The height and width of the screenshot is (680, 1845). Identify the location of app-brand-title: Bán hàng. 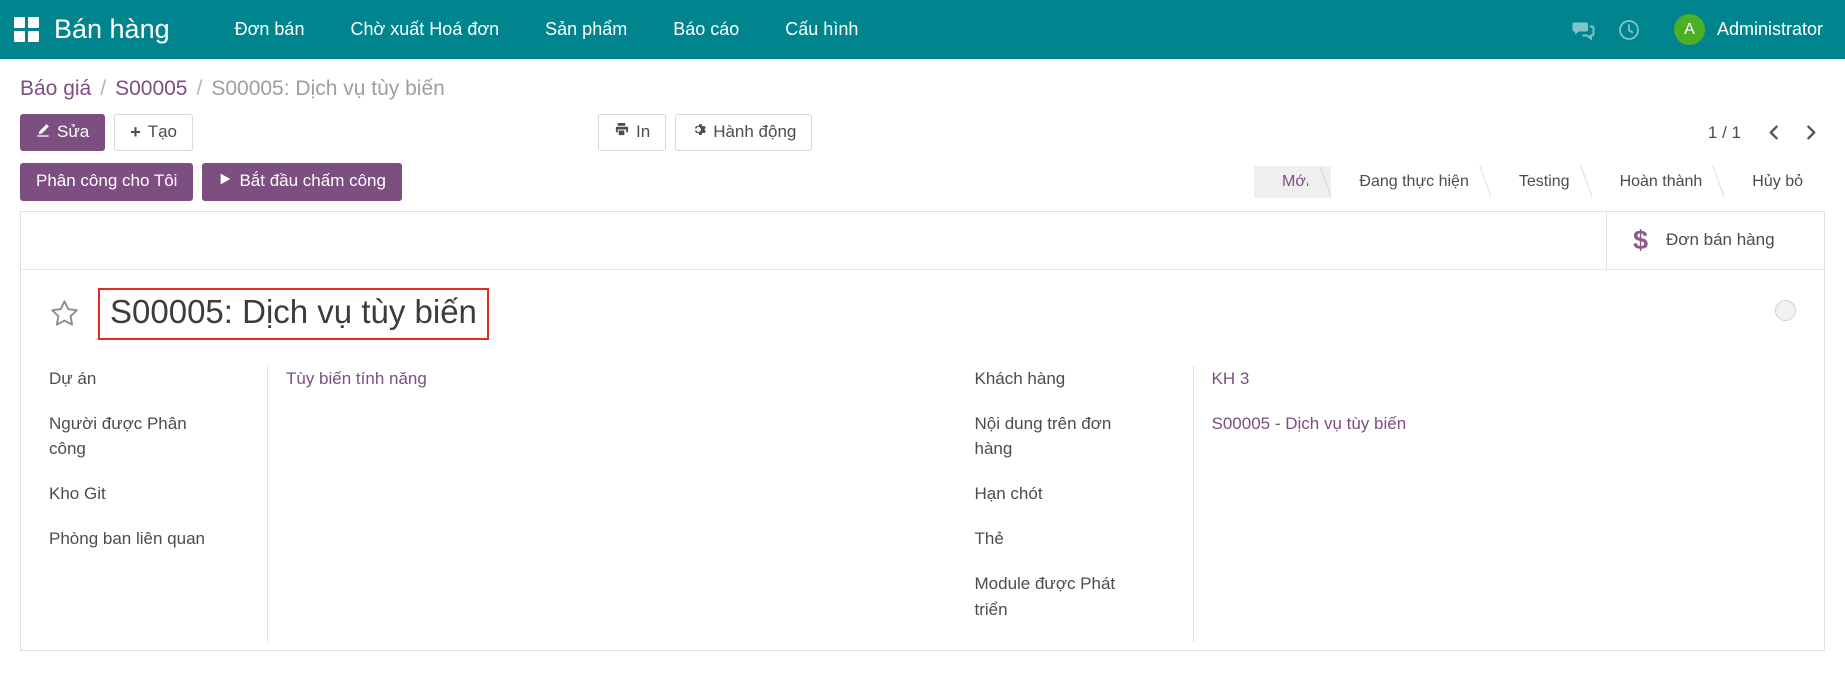
(112, 29).